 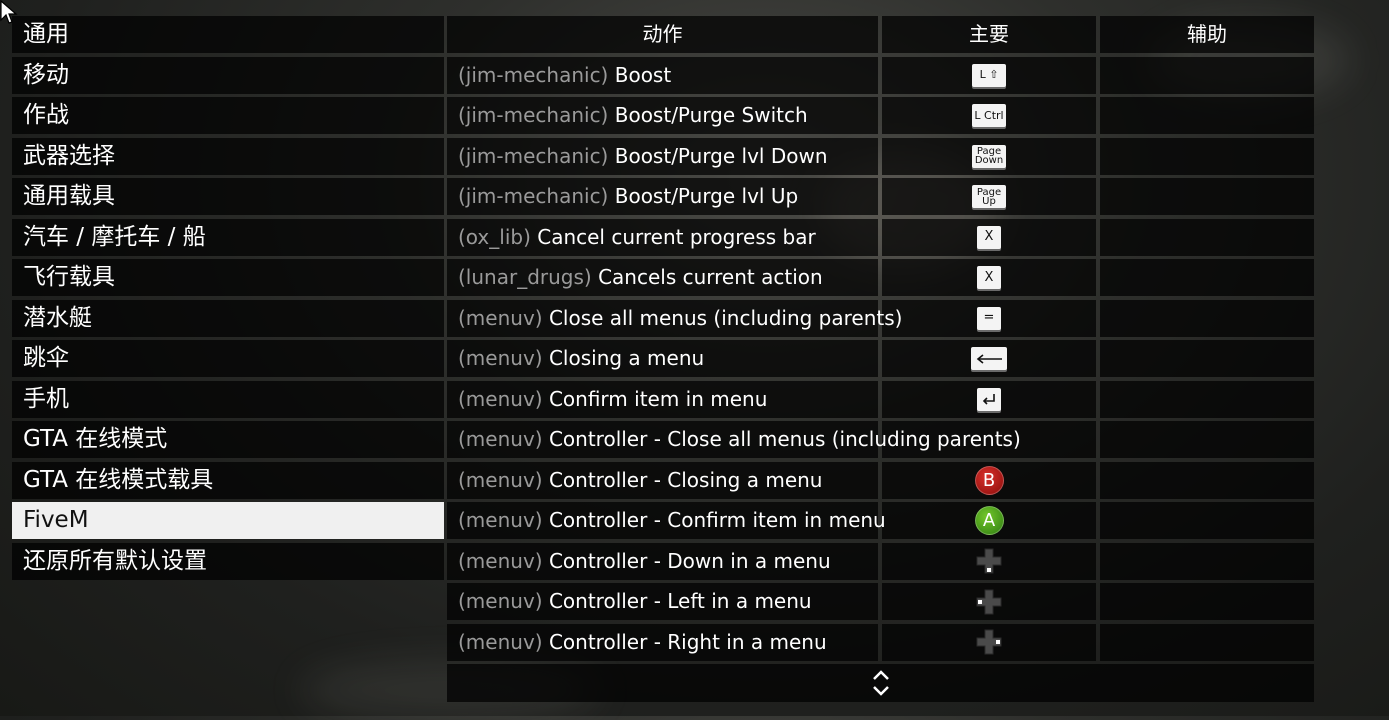 What do you see at coordinates (228, 115) in the screenshot?
I see `category-item: 作战` at bounding box center [228, 115].